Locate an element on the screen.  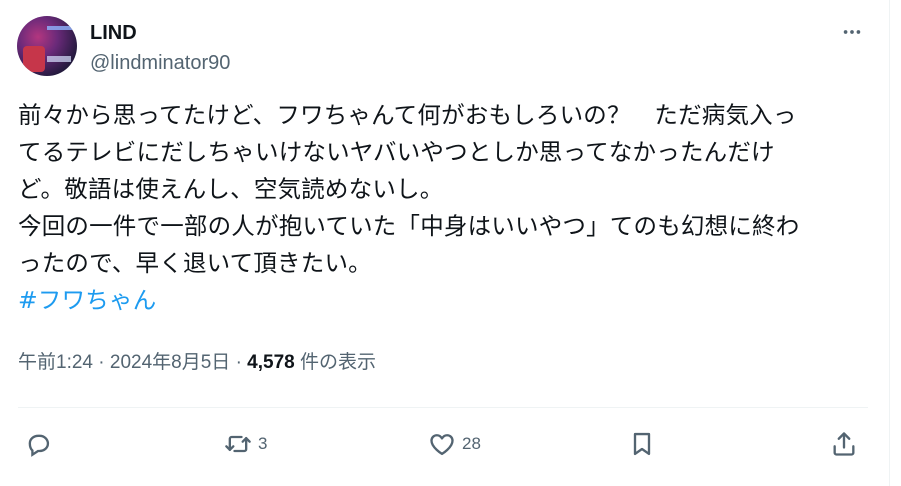
retweet-count: 3 is located at coordinates (263, 443).